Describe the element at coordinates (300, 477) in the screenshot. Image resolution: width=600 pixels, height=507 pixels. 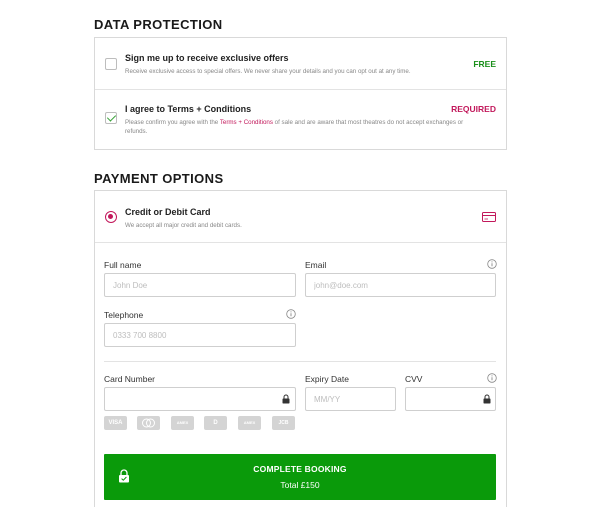
I see `complete-booking-button: COMPLETE BOOKING Total £150` at that location.